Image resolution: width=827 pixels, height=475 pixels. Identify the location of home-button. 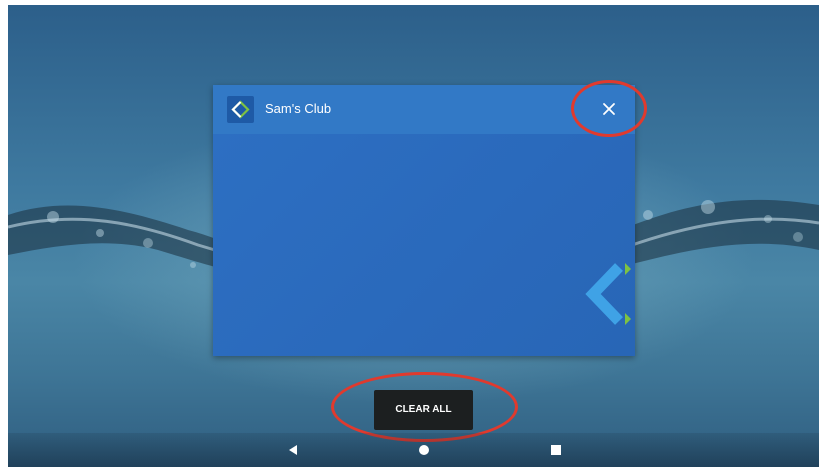
(424, 450).